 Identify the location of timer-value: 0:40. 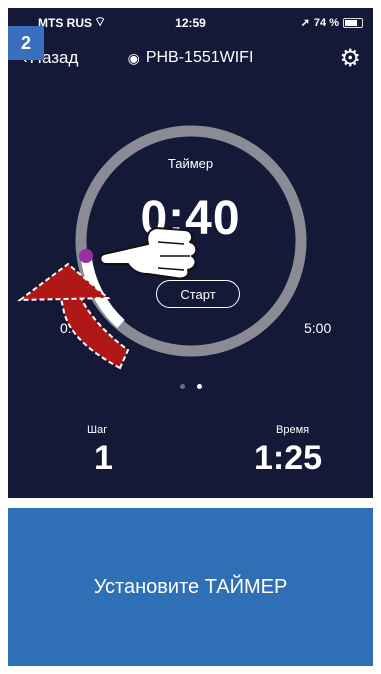
(190, 218).